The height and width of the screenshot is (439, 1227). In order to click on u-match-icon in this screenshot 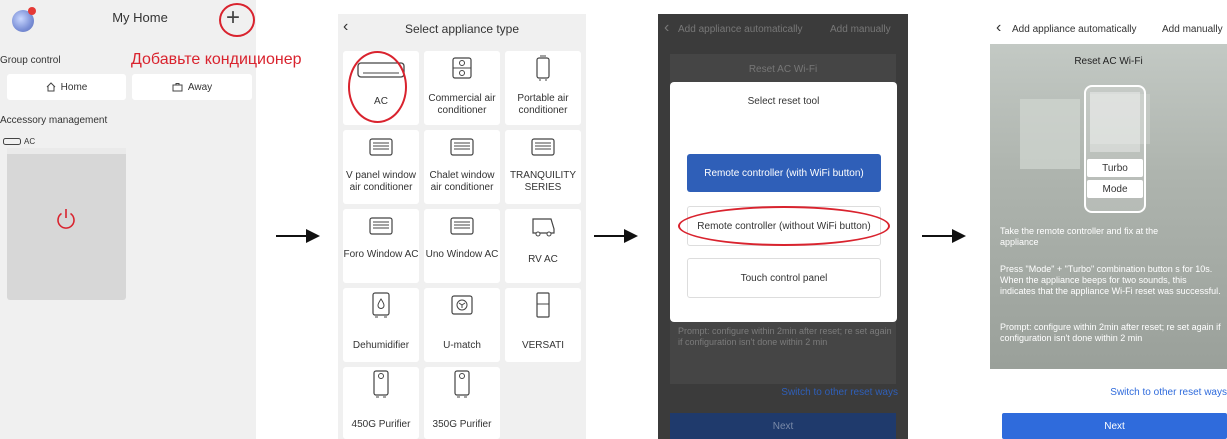, I will do `click(462, 305)`.